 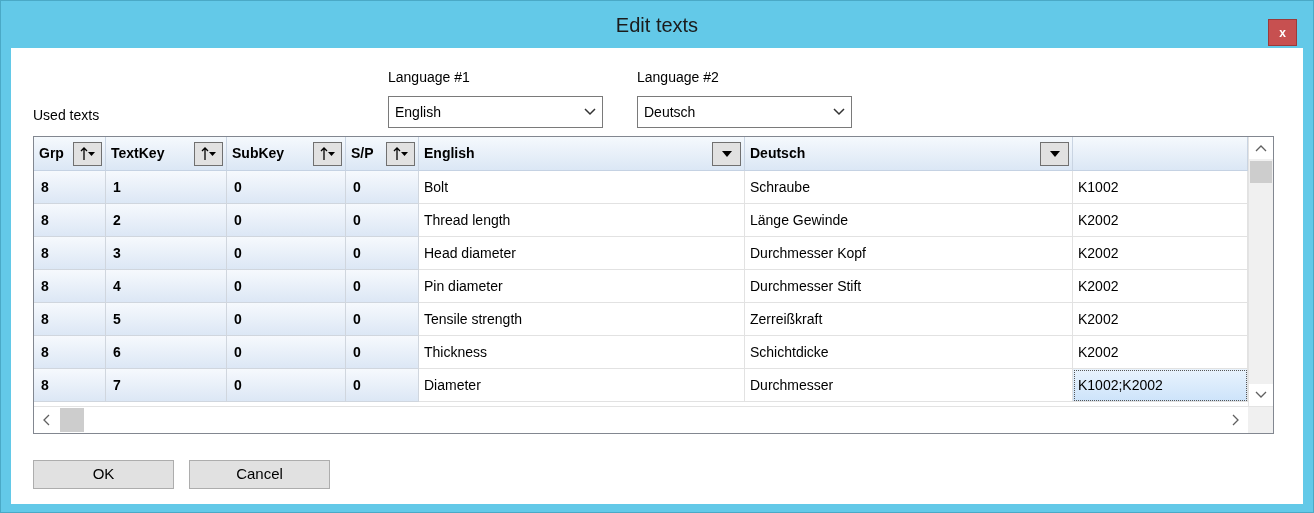 I want to click on column-header: TextKey, so click(x=138, y=153).